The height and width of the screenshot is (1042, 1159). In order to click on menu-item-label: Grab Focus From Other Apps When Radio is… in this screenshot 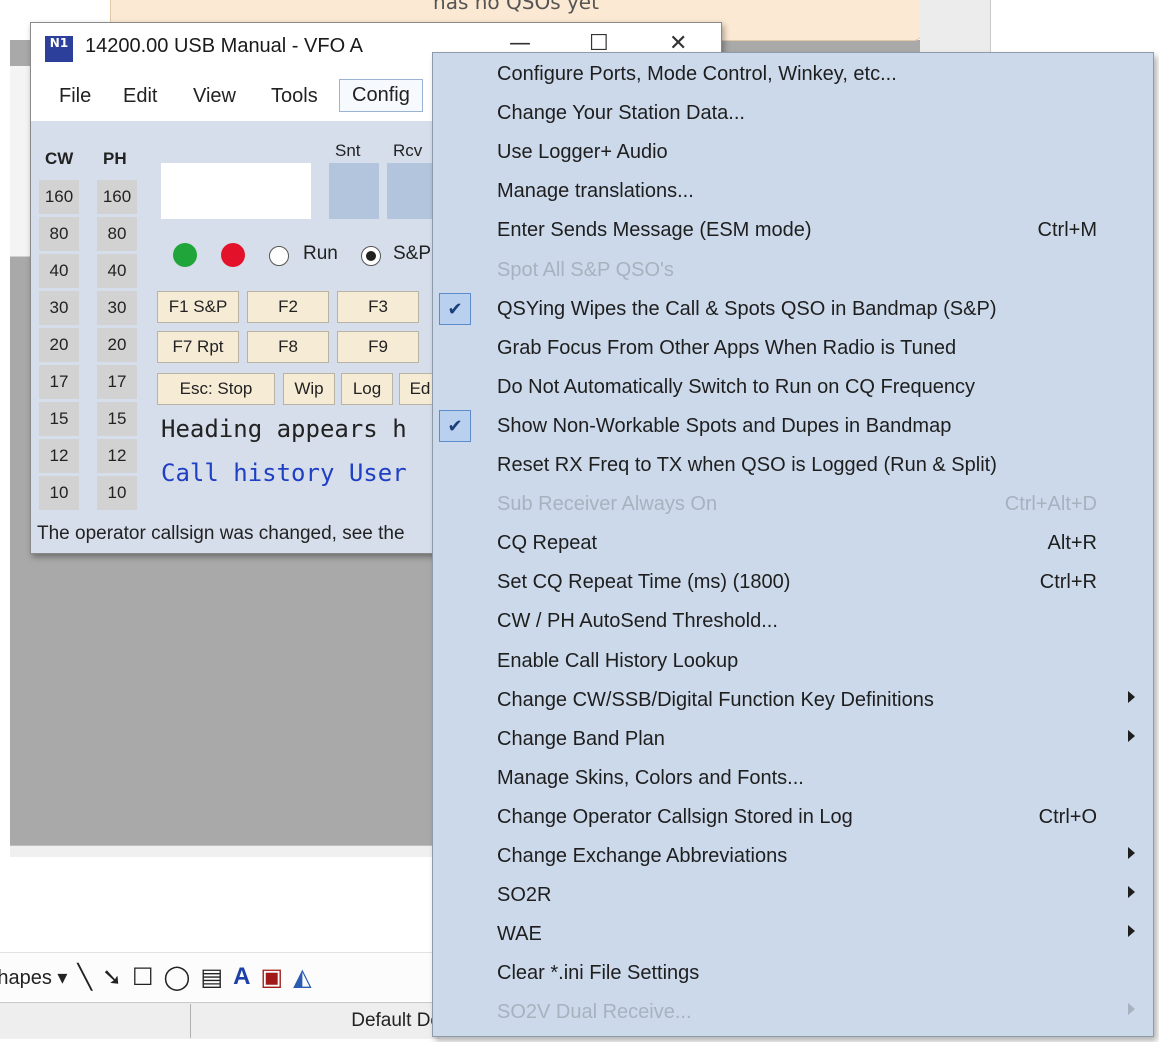, I will do `click(727, 347)`.